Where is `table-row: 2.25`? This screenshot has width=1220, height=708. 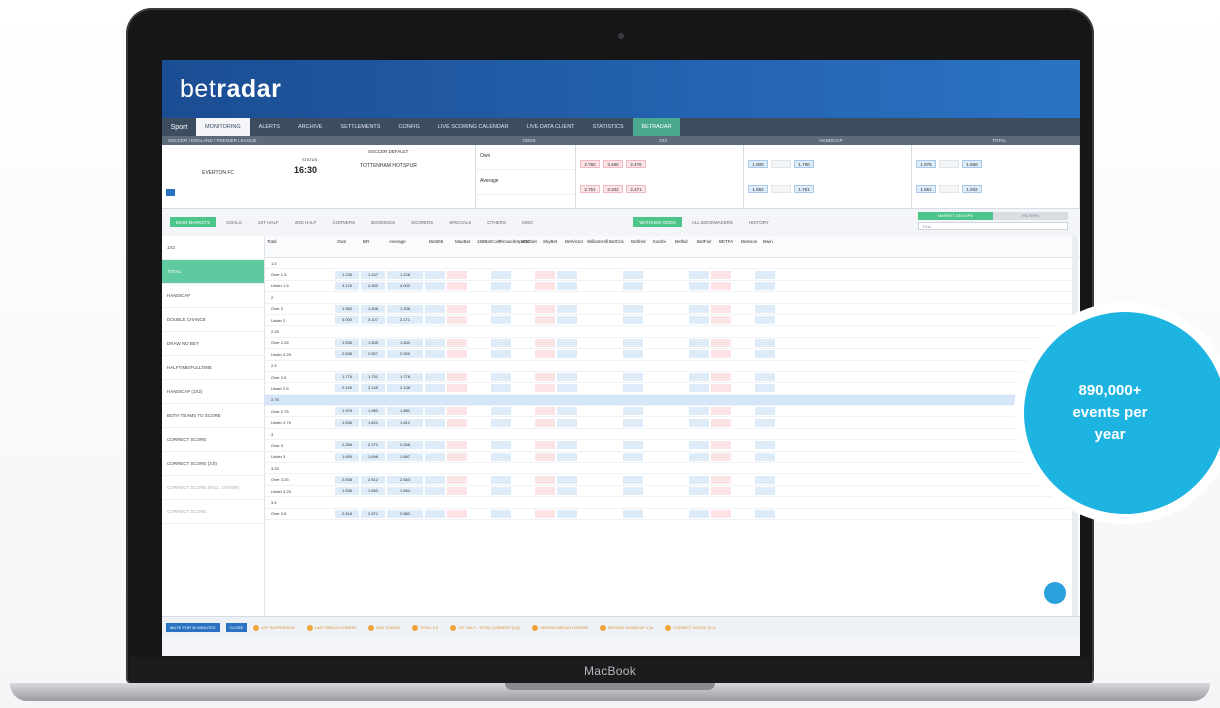 table-row: 2.25 is located at coordinates (672, 332).